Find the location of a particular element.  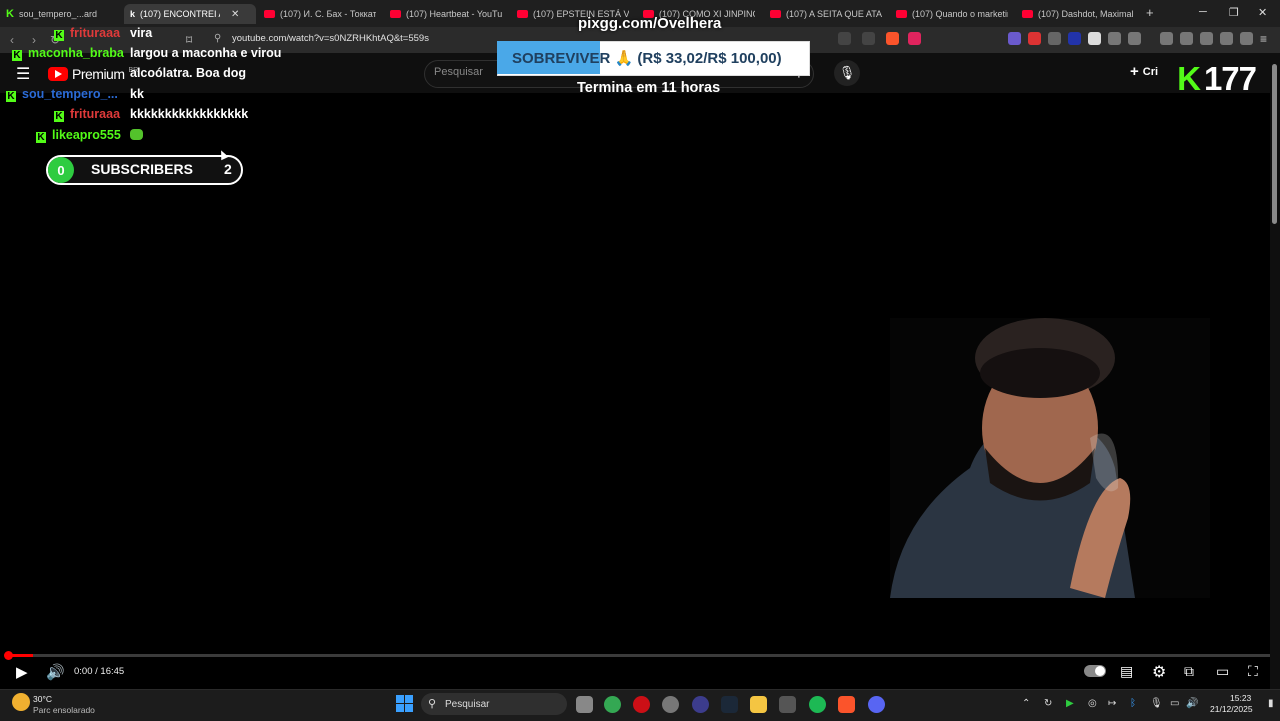

chat-text: vira is located at coordinates (141, 33).